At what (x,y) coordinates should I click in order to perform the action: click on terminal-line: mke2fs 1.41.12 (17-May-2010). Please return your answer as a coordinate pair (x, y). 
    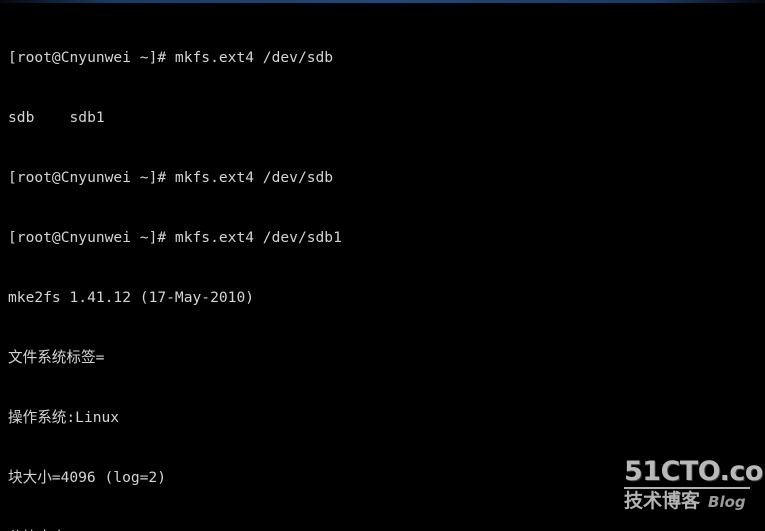
    Looking at the image, I should click on (131, 297).